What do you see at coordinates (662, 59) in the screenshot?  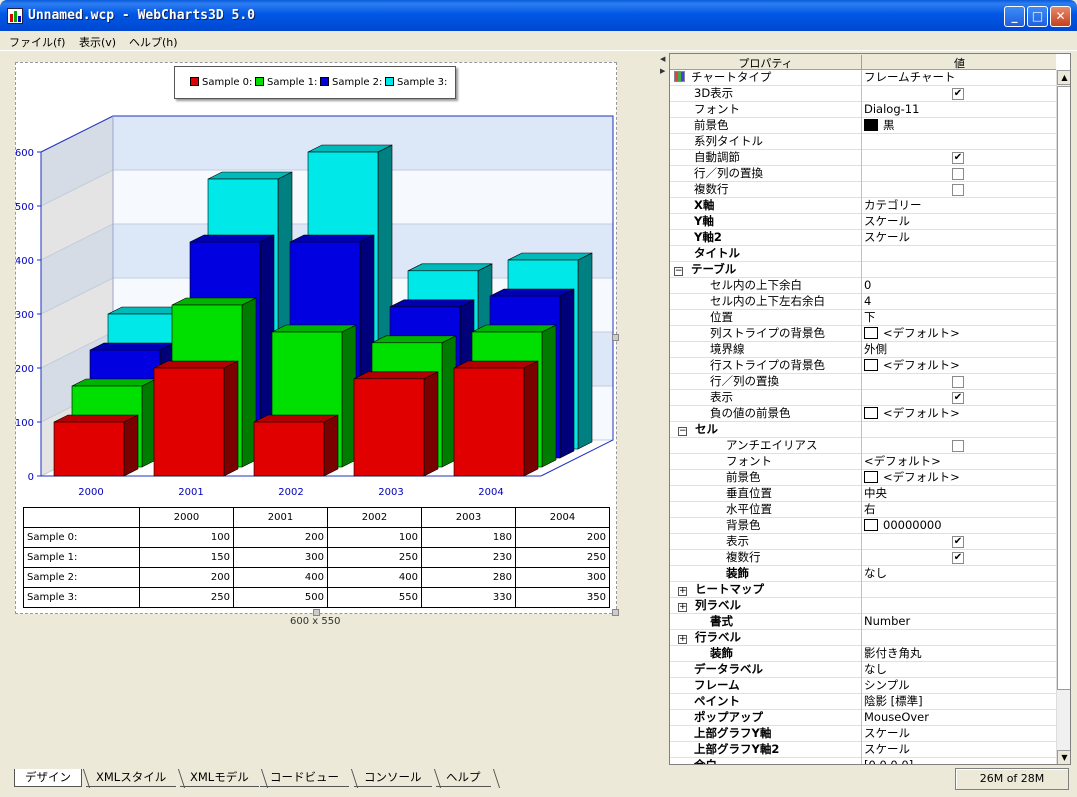 I see `collapse-left-icon: ◀` at bounding box center [662, 59].